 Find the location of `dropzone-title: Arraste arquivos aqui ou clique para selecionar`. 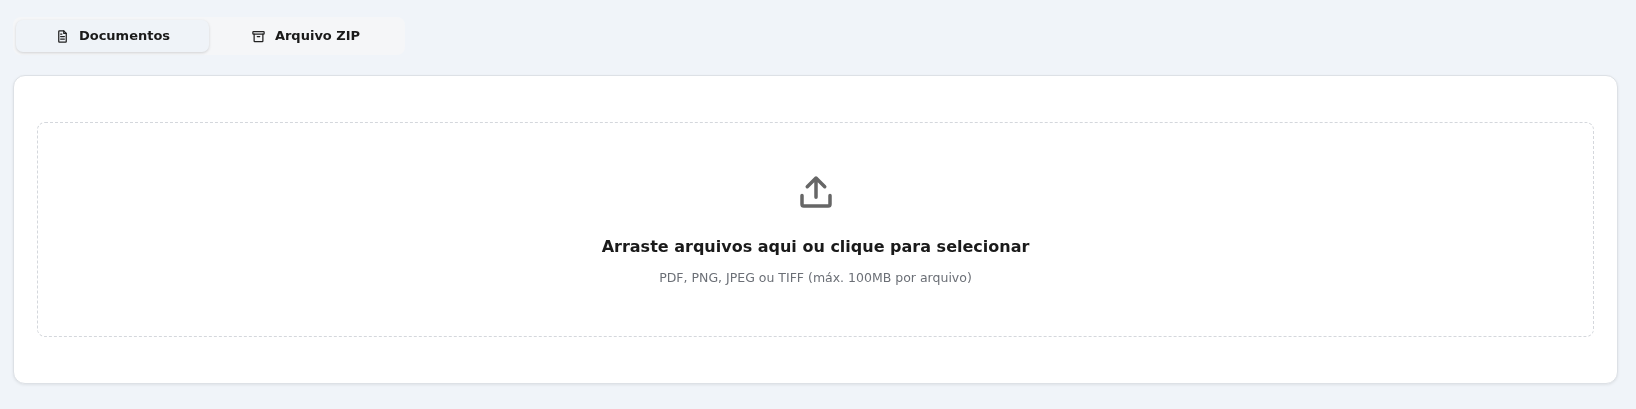

dropzone-title: Arraste arquivos aqui ou clique para selecionar is located at coordinates (815, 247).